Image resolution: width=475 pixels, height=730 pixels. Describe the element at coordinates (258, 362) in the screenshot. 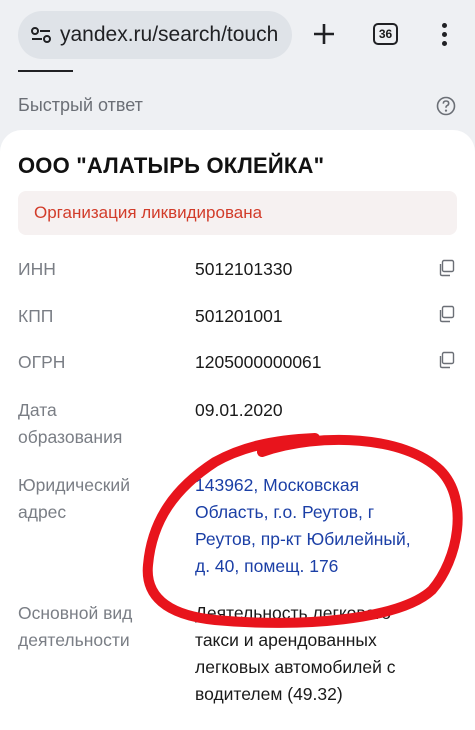

I see `ogrn-value: 1205000000061` at that location.